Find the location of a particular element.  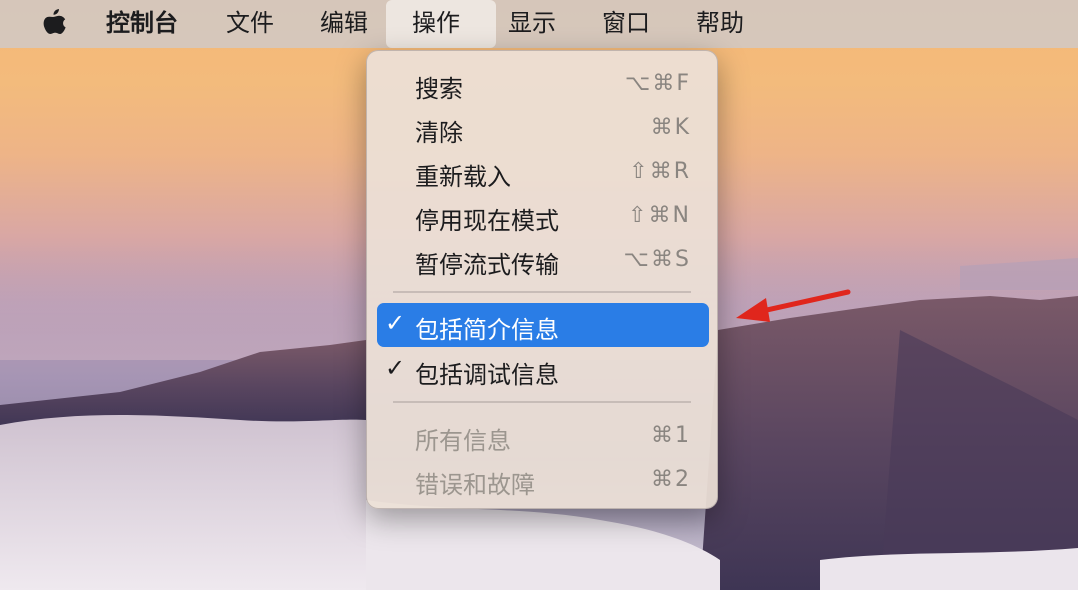

menu-item-errors-and-faults: 错误和故障 ⌘2 is located at coordinates (543, 480).